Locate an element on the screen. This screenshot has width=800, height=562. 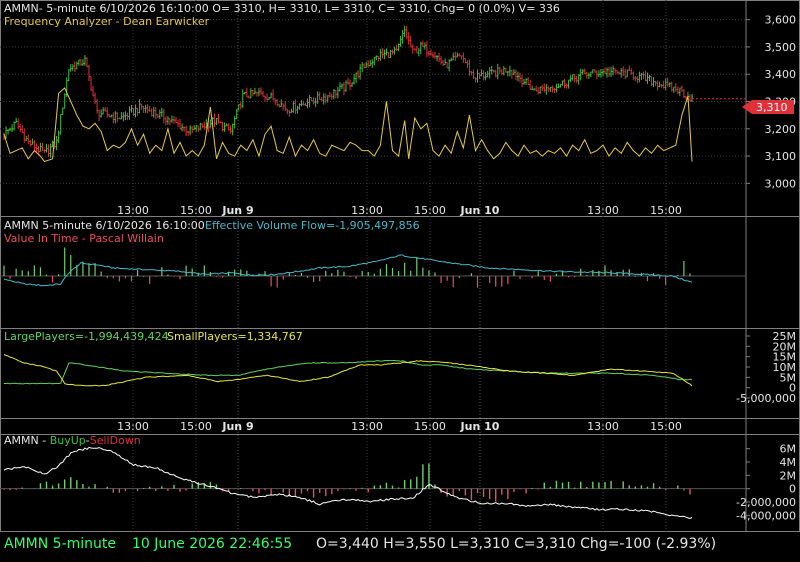
buyup-selldown-bars is located at coordinates (373, 482).